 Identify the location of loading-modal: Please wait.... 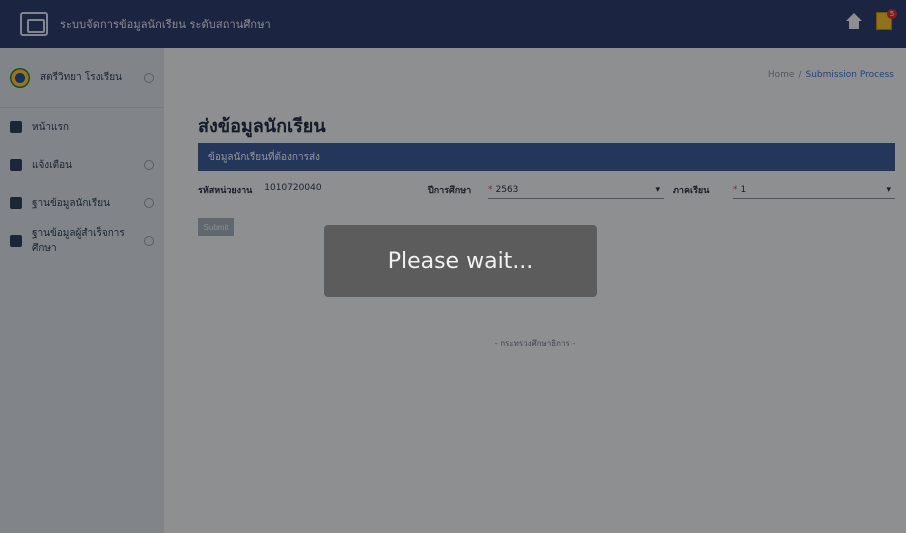
(460, 261).